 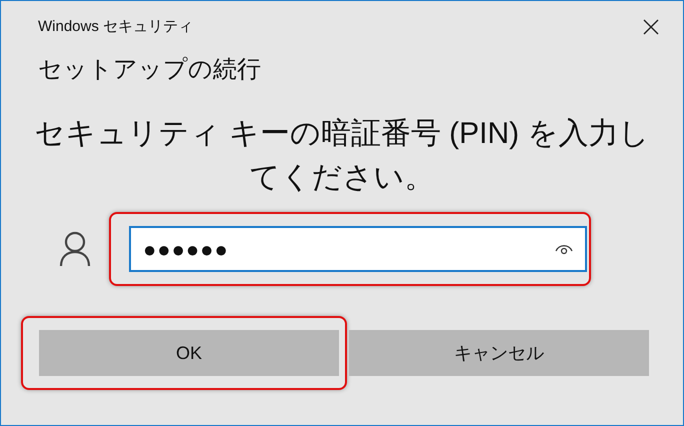 I want to click on dialog-heading: セットアップの続行, so click(x=149, y=70).